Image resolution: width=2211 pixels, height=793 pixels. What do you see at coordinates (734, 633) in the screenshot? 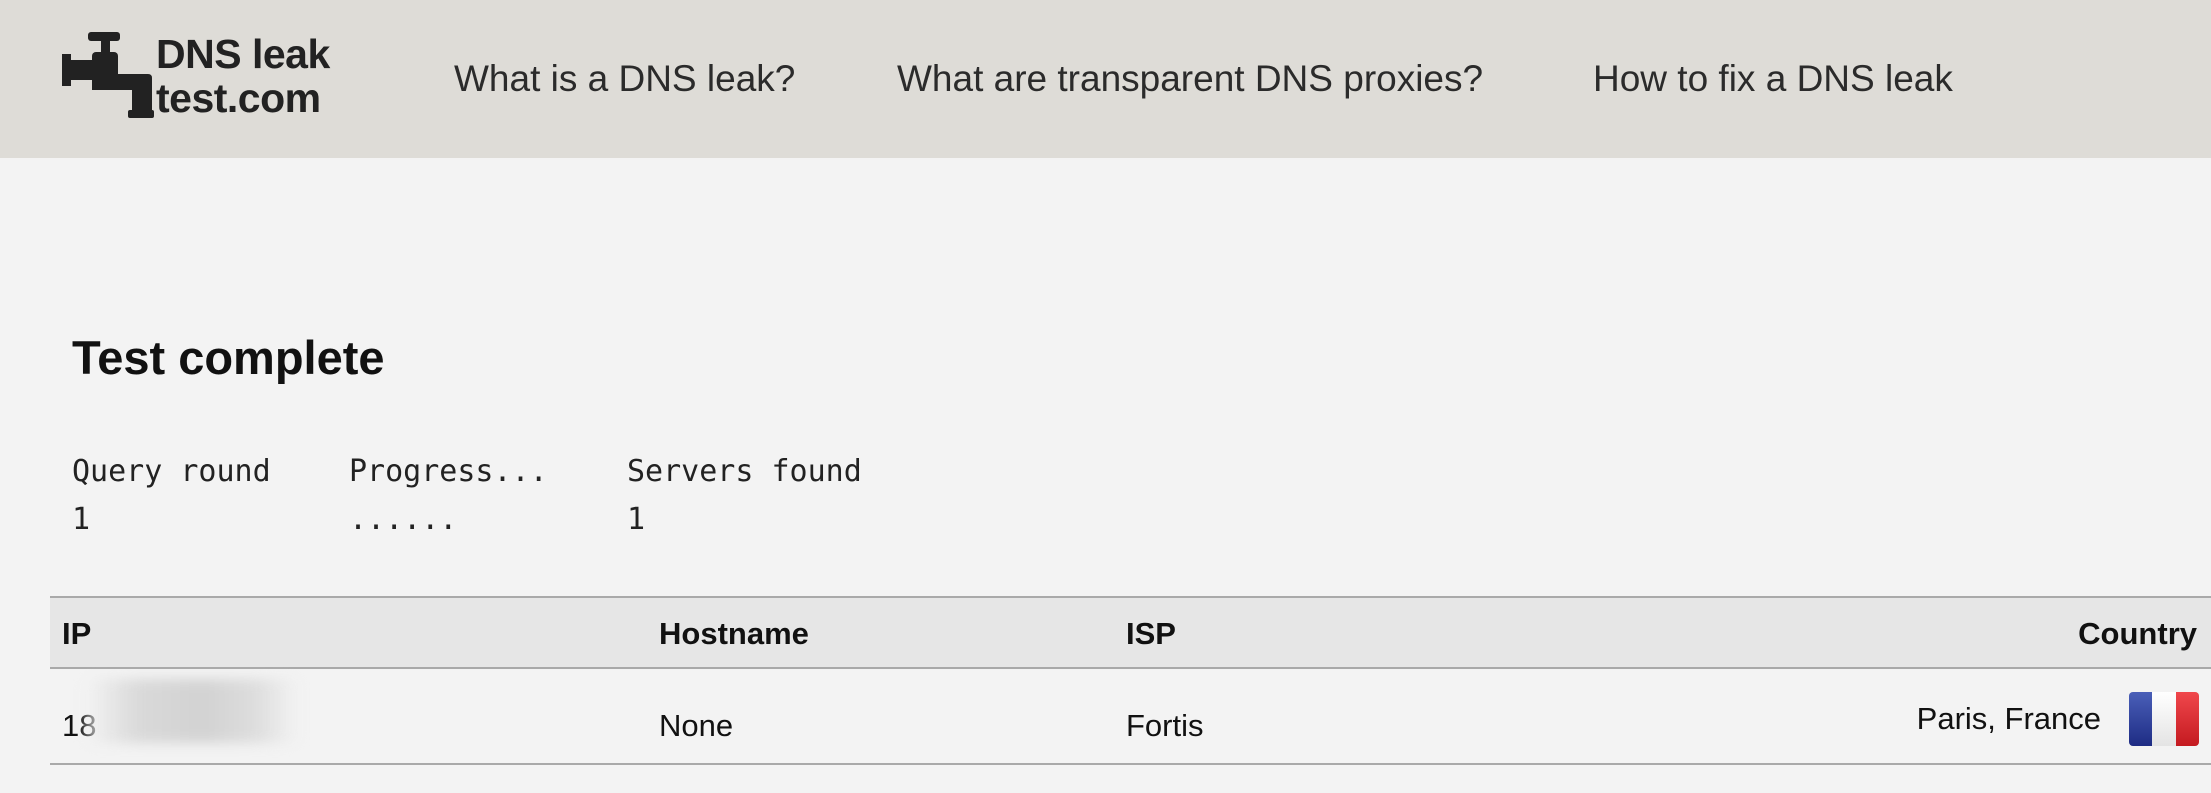
I see `column-header-hostname: Hostname` at bounding box center [734, 633].